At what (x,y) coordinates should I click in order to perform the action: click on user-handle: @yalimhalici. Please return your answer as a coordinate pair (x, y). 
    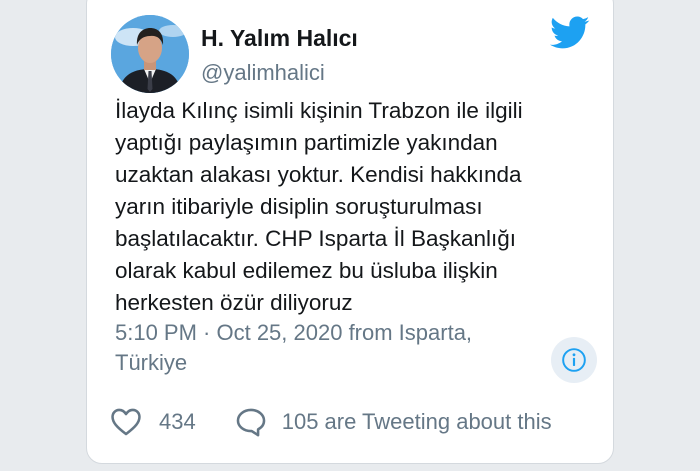
    Looking at the image, I should click on (263, 73).